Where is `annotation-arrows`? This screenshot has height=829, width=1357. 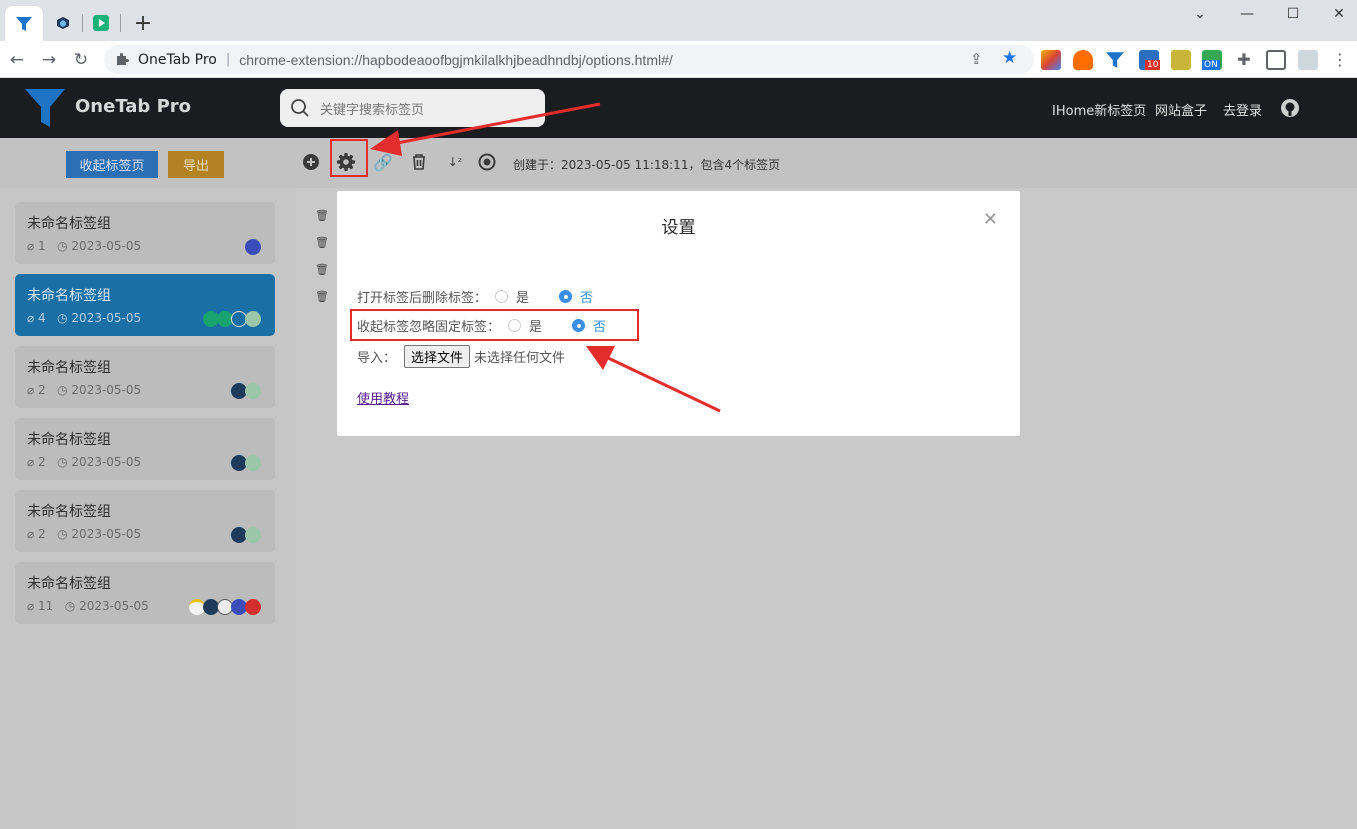
annotation-arrows is located at coordinates (545, 257).